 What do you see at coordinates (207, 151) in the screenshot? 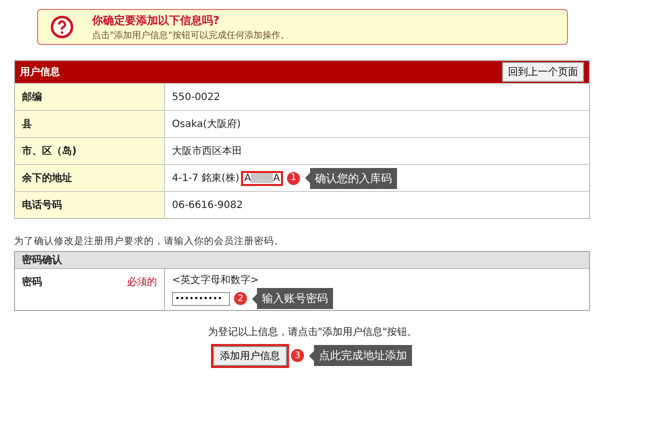
I see `field-value: 大阪市西区本田` at bounding box center [207, 151].